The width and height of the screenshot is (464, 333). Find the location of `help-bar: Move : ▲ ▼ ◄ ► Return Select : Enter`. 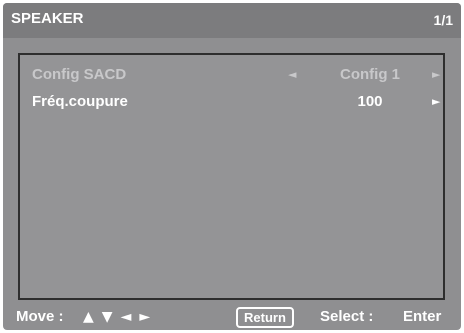

help-bar: Move : ▲ ▼ ◄ ► Return Select : Enter is located at coordinates (232, 315).